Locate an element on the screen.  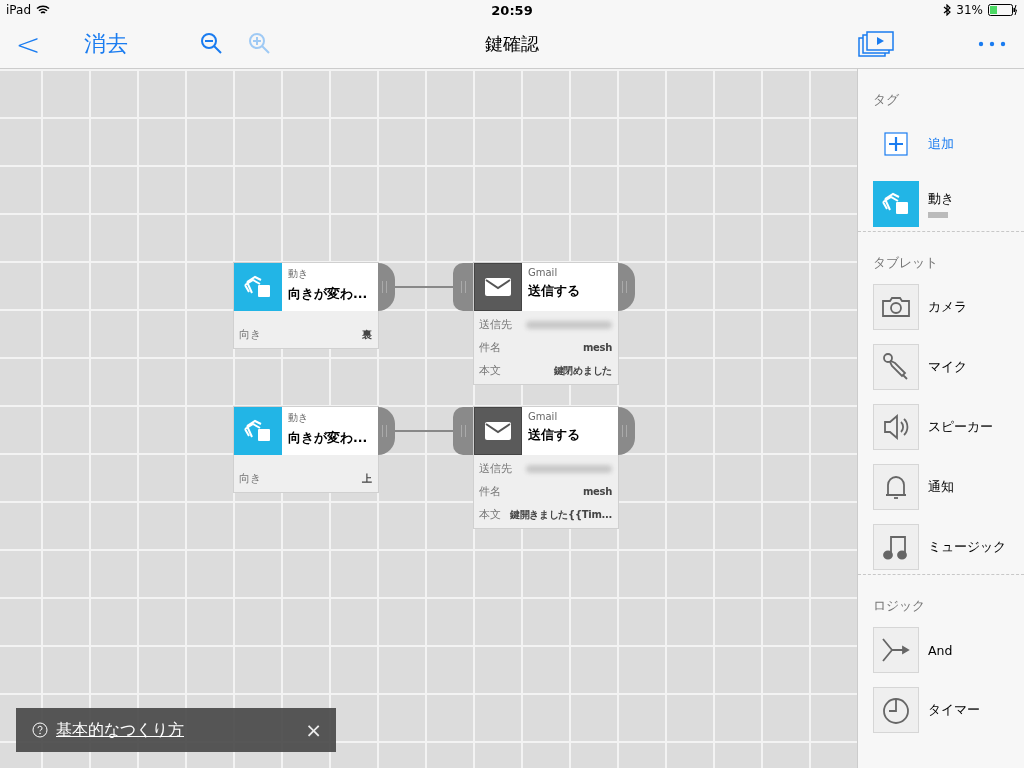
and-icon is located at coordinates (896, 650).